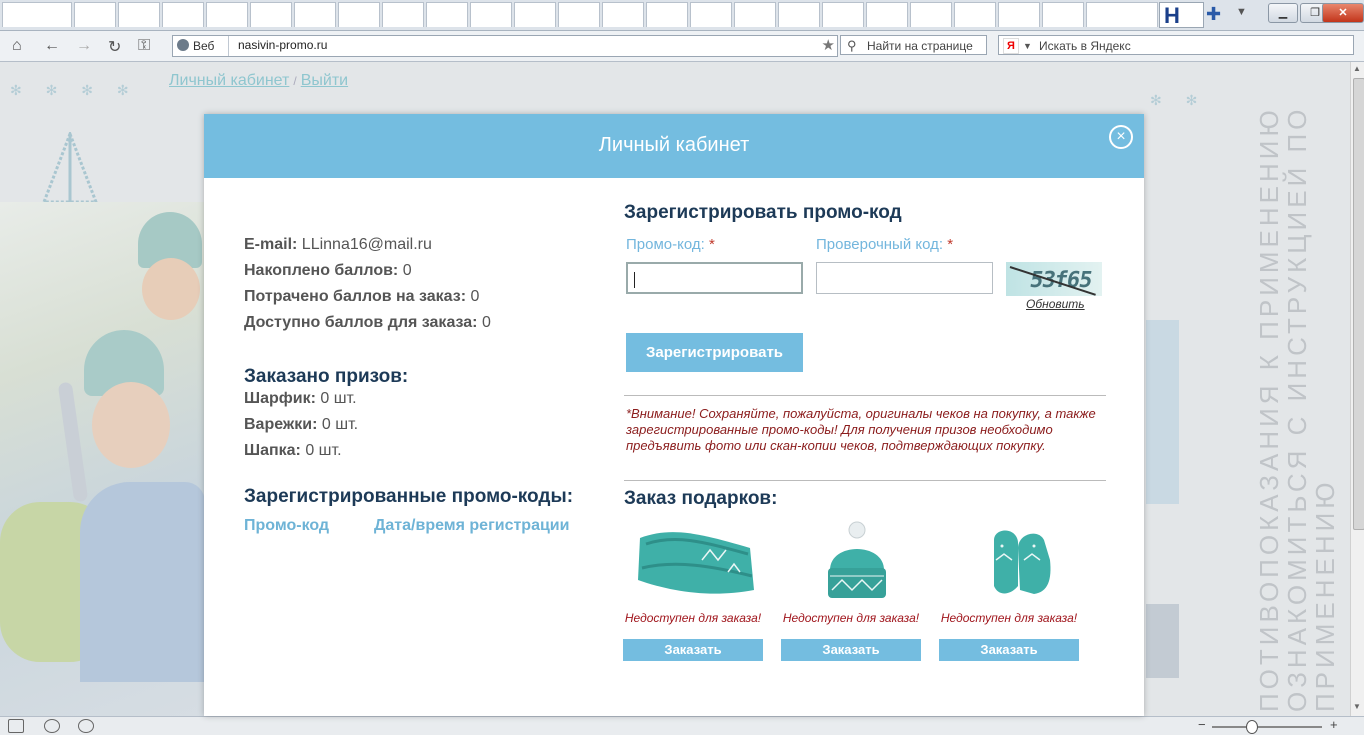 This screenshot has width=1364, height=735. What do you see at coordinates (1179, 100) in the screenshot?
I see `snowflake-pattern-icon: ✻ ✻` at bounding box center [1179, 100].